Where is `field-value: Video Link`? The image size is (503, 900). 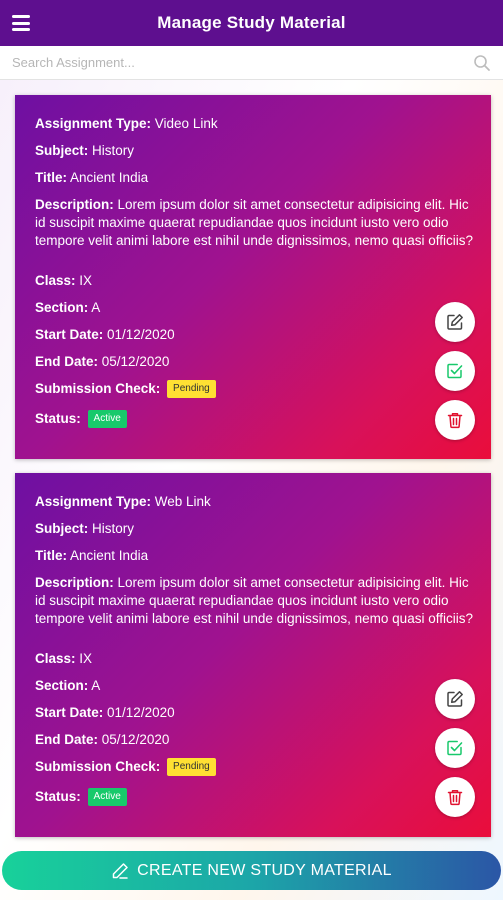
field-value: Video Link is located at coordinates (186, 123).